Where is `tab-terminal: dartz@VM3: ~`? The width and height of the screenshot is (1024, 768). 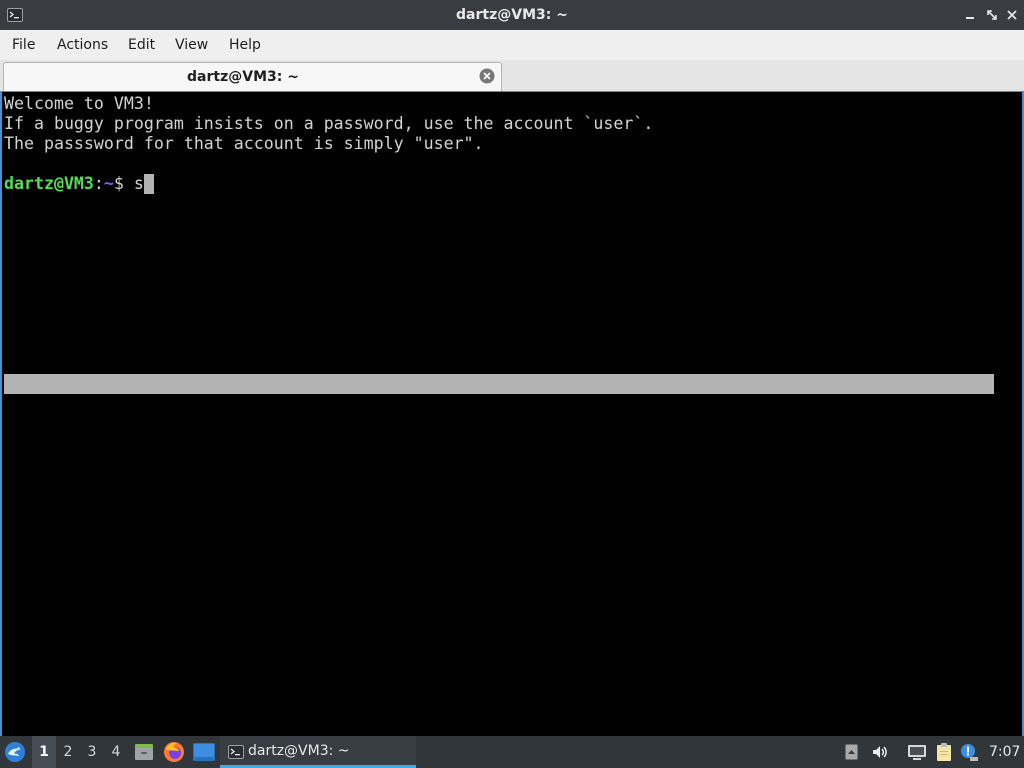
tab-terminal: dartz@VM3: ~ is located at coordinates (252, 76).